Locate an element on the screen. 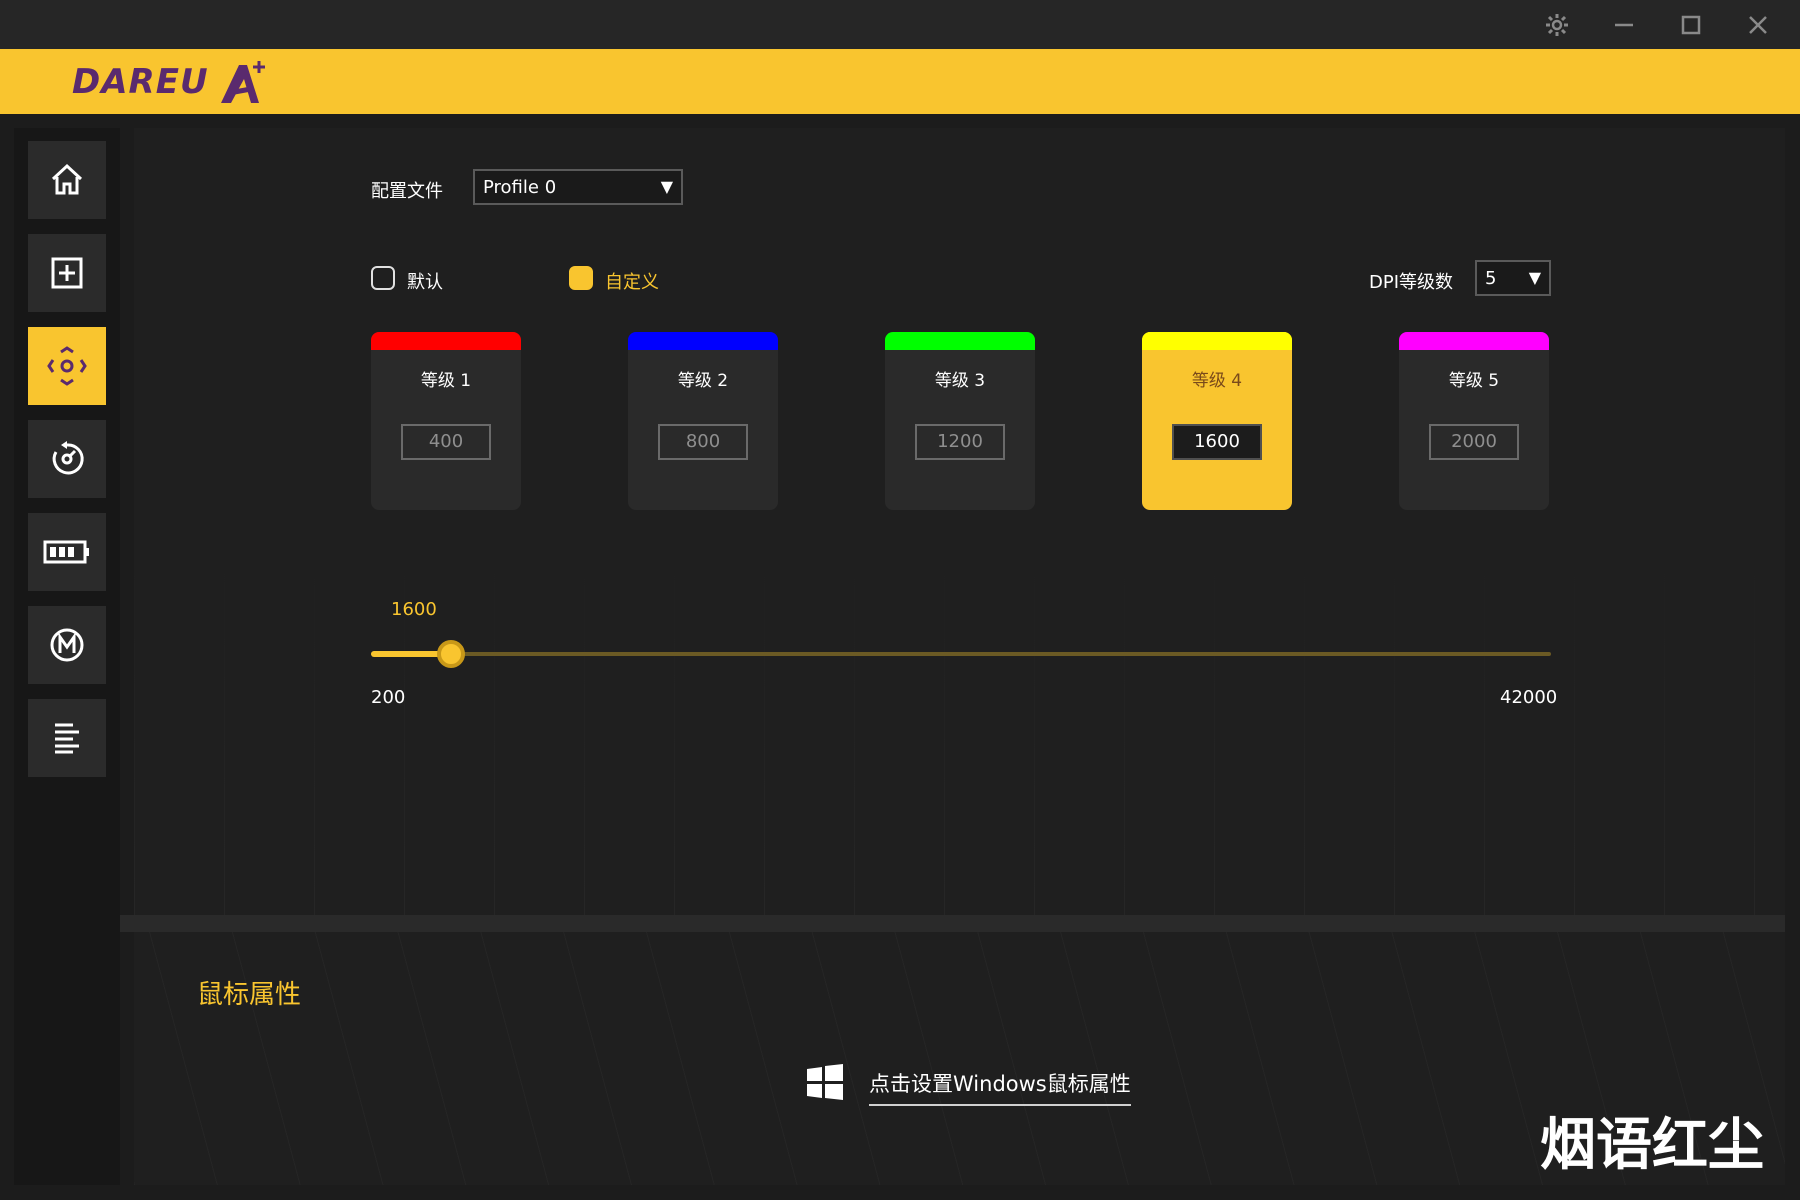 This screenshot has width=1800, height=1200. custom-mode-radio is located at coordinates (581, 278).